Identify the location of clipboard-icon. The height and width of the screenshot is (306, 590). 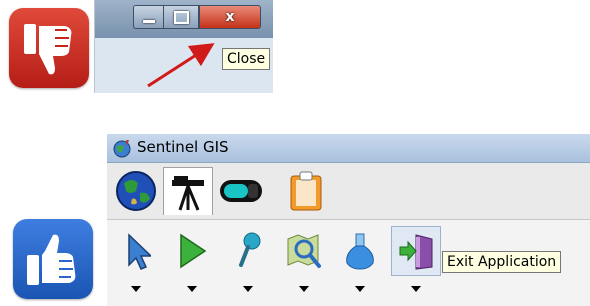
(306, 191).